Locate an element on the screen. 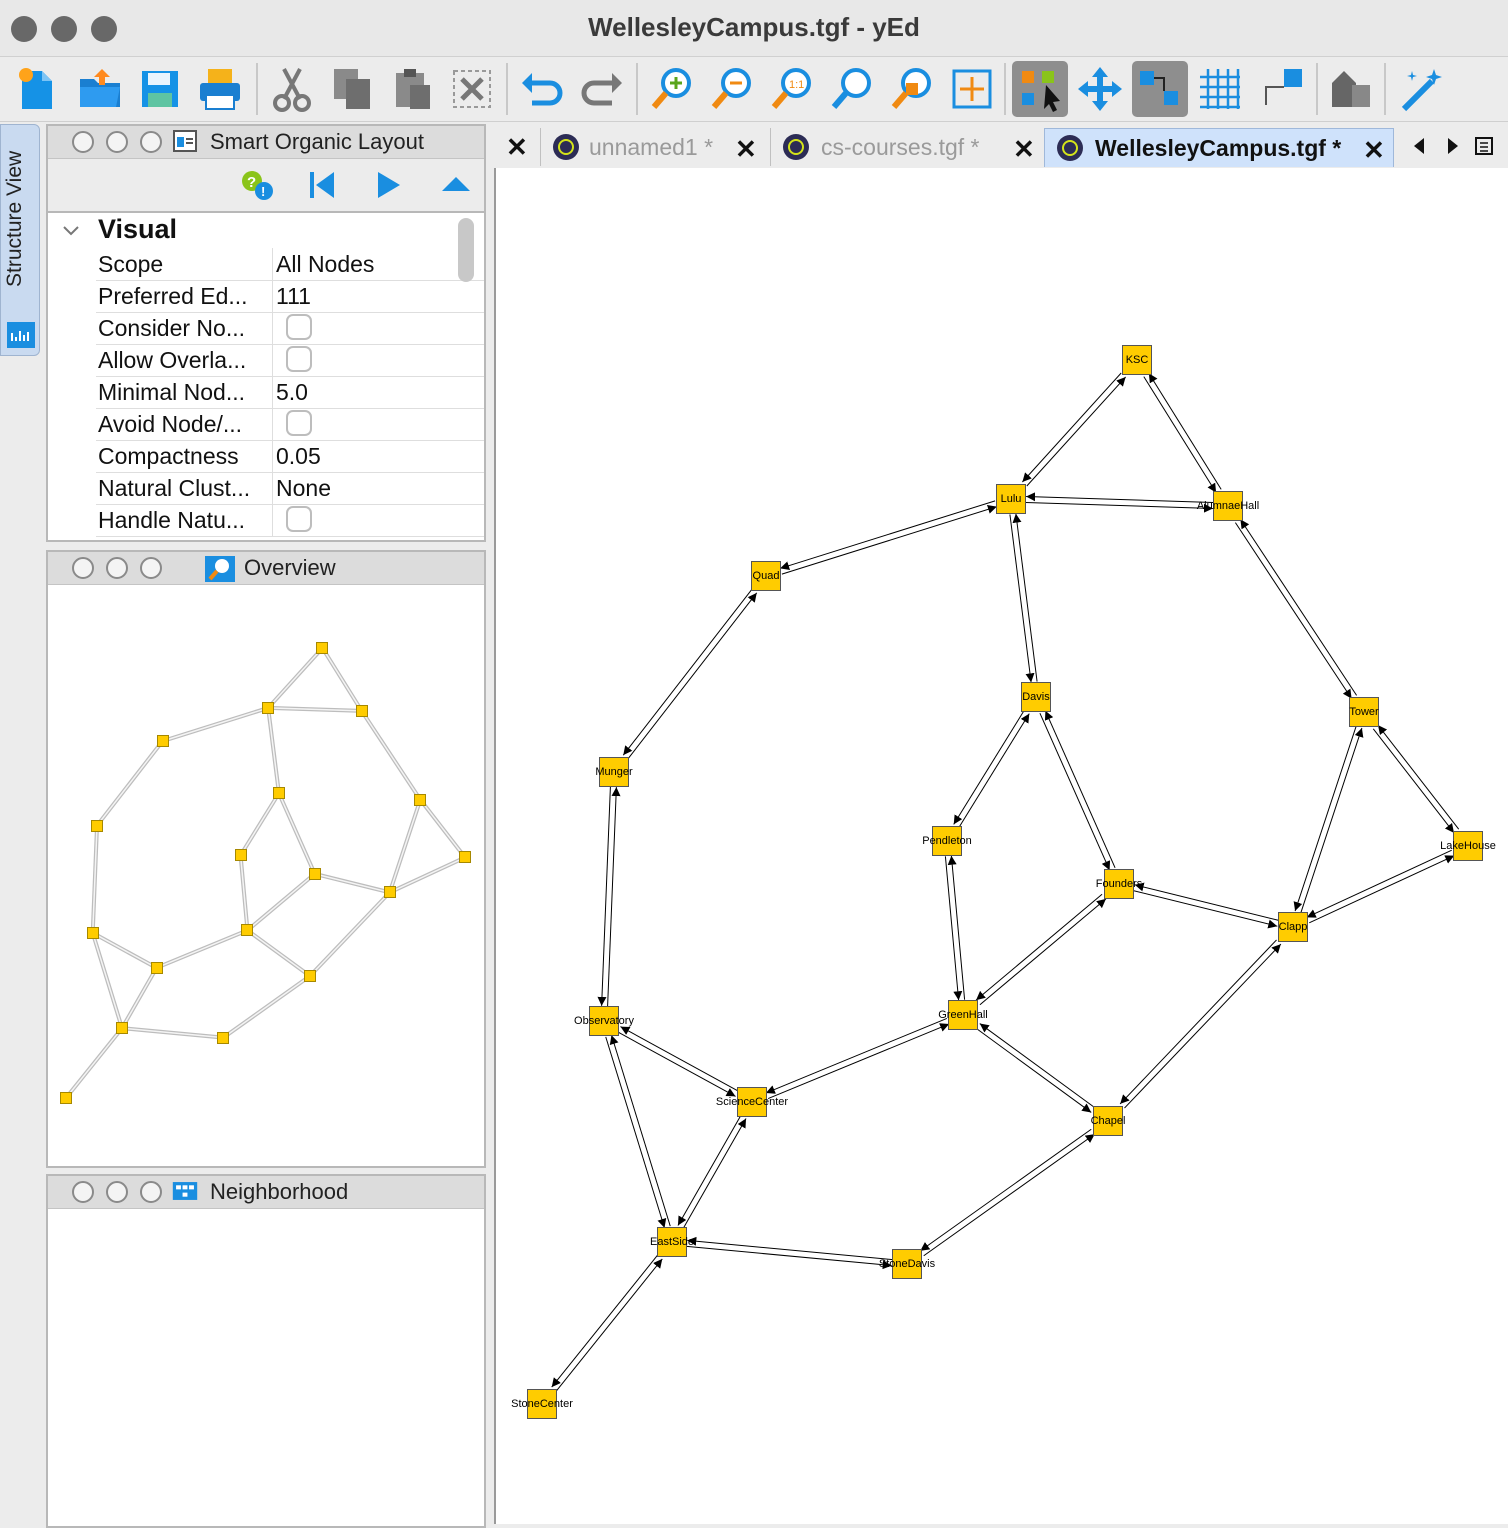 The width and height of the screenshot is (1508, 1528). zoom-fit-button is located at coordinates (852, 89).